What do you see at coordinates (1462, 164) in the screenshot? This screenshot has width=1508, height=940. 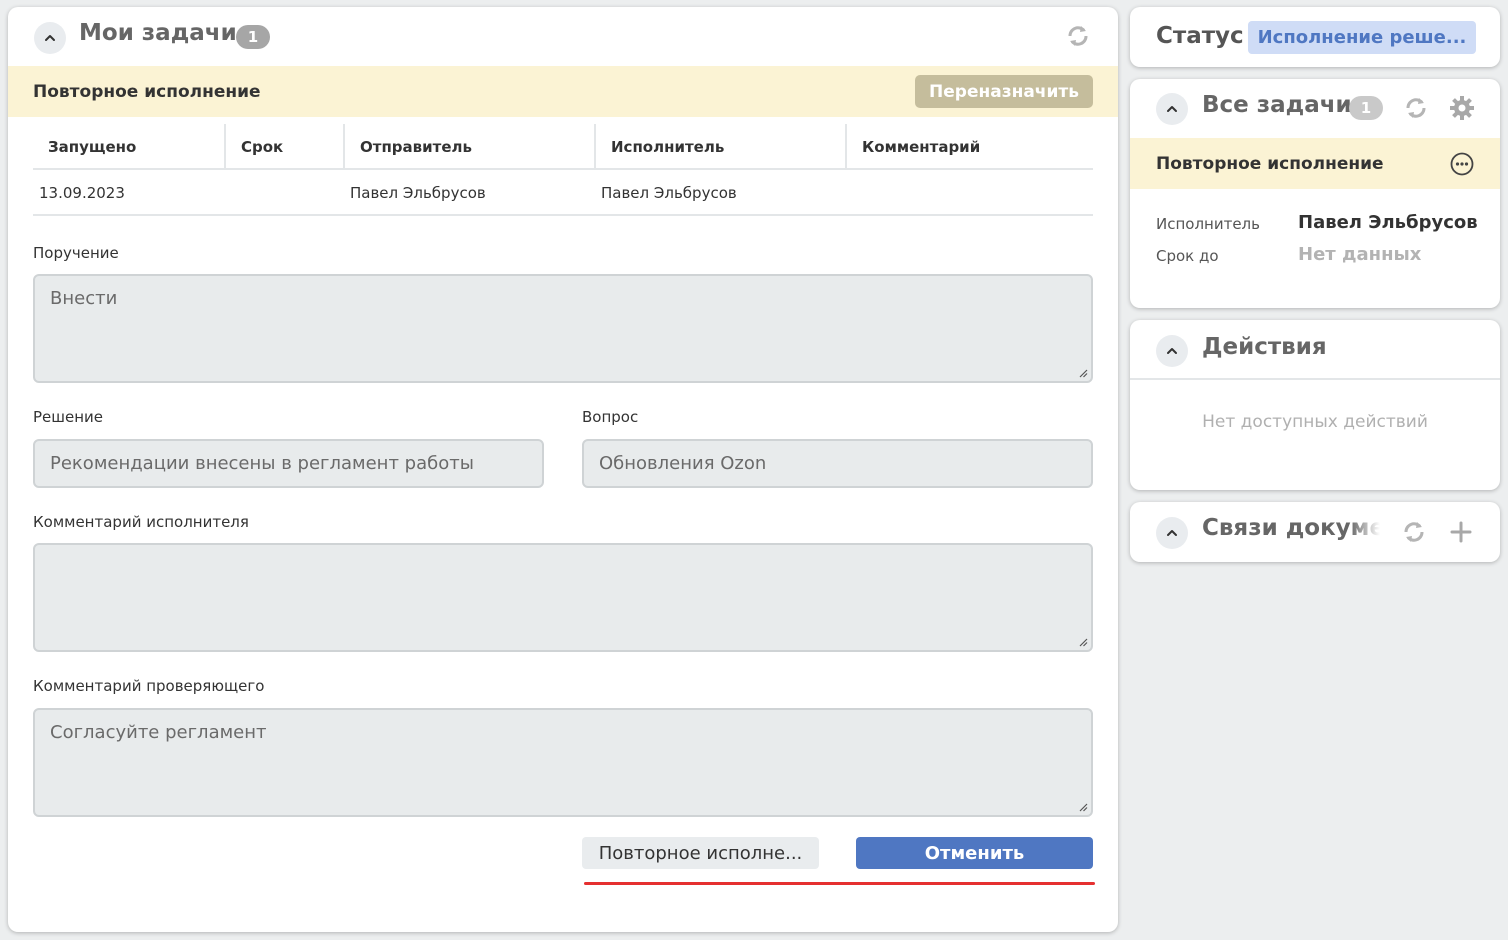 I see `more-horizontal-icon` at bounding box center [1462, 164].